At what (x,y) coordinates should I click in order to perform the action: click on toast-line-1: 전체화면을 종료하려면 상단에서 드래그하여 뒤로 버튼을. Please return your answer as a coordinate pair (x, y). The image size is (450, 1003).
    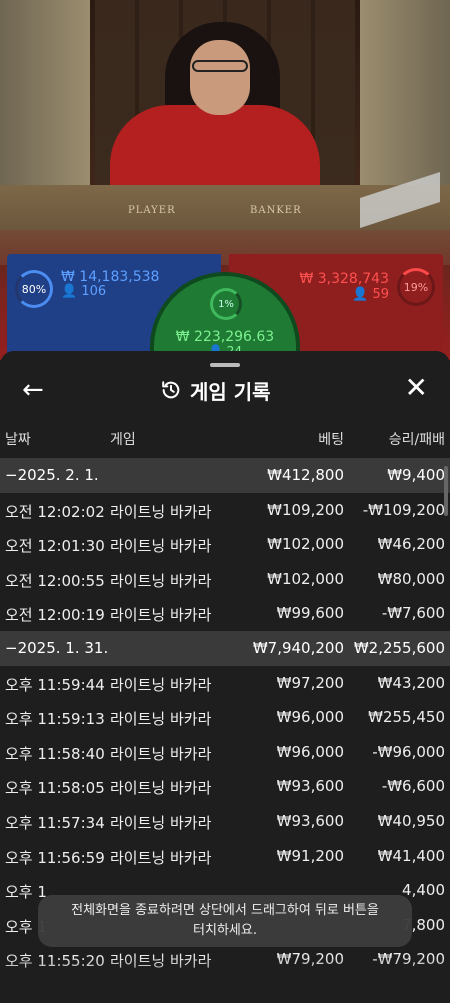
    Looking at the image, I should click on (225, 910).